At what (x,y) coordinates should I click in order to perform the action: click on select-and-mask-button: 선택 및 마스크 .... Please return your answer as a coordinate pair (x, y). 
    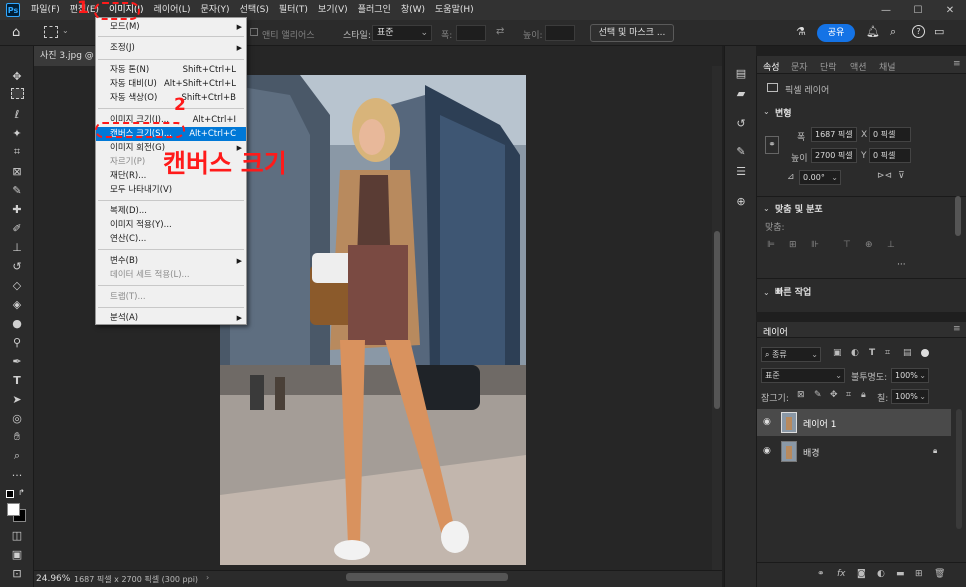
    Looking at the image, I should click on (632, 33).